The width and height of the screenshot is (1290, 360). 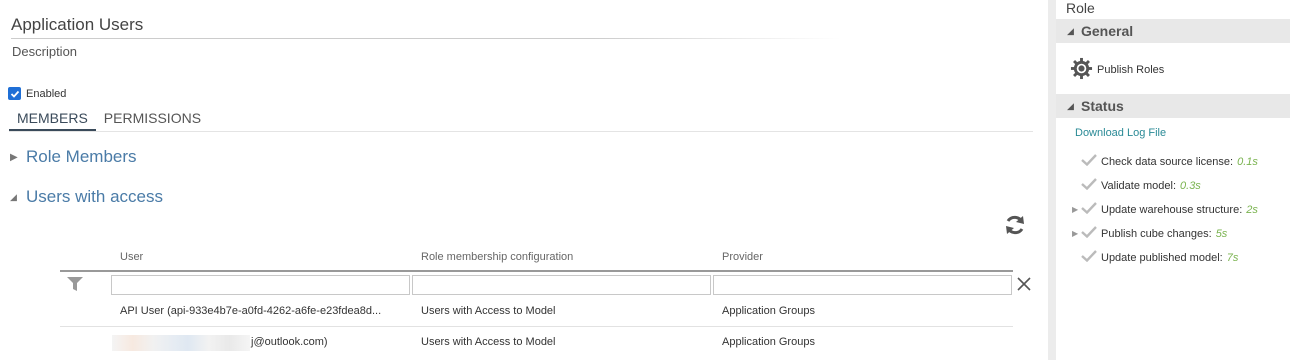 What do you see at coordinates (768, 311) in the screenshot?
I see `row-1-provider: Application Groups` at bounding box center [768, 311].